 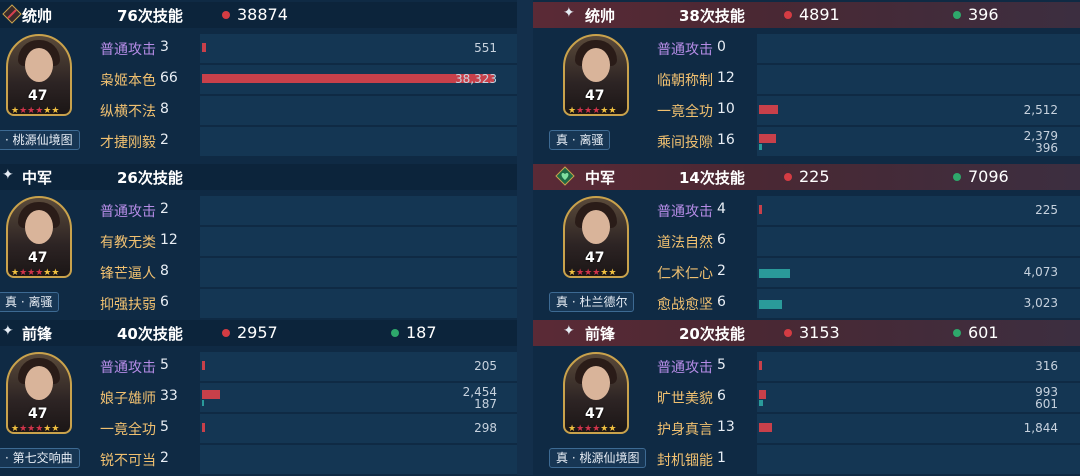 What do you see at coordinates (685, 305) in the screenshot?
I see `skill-name: 愈战愈坚` at bounding box center [685, 305].